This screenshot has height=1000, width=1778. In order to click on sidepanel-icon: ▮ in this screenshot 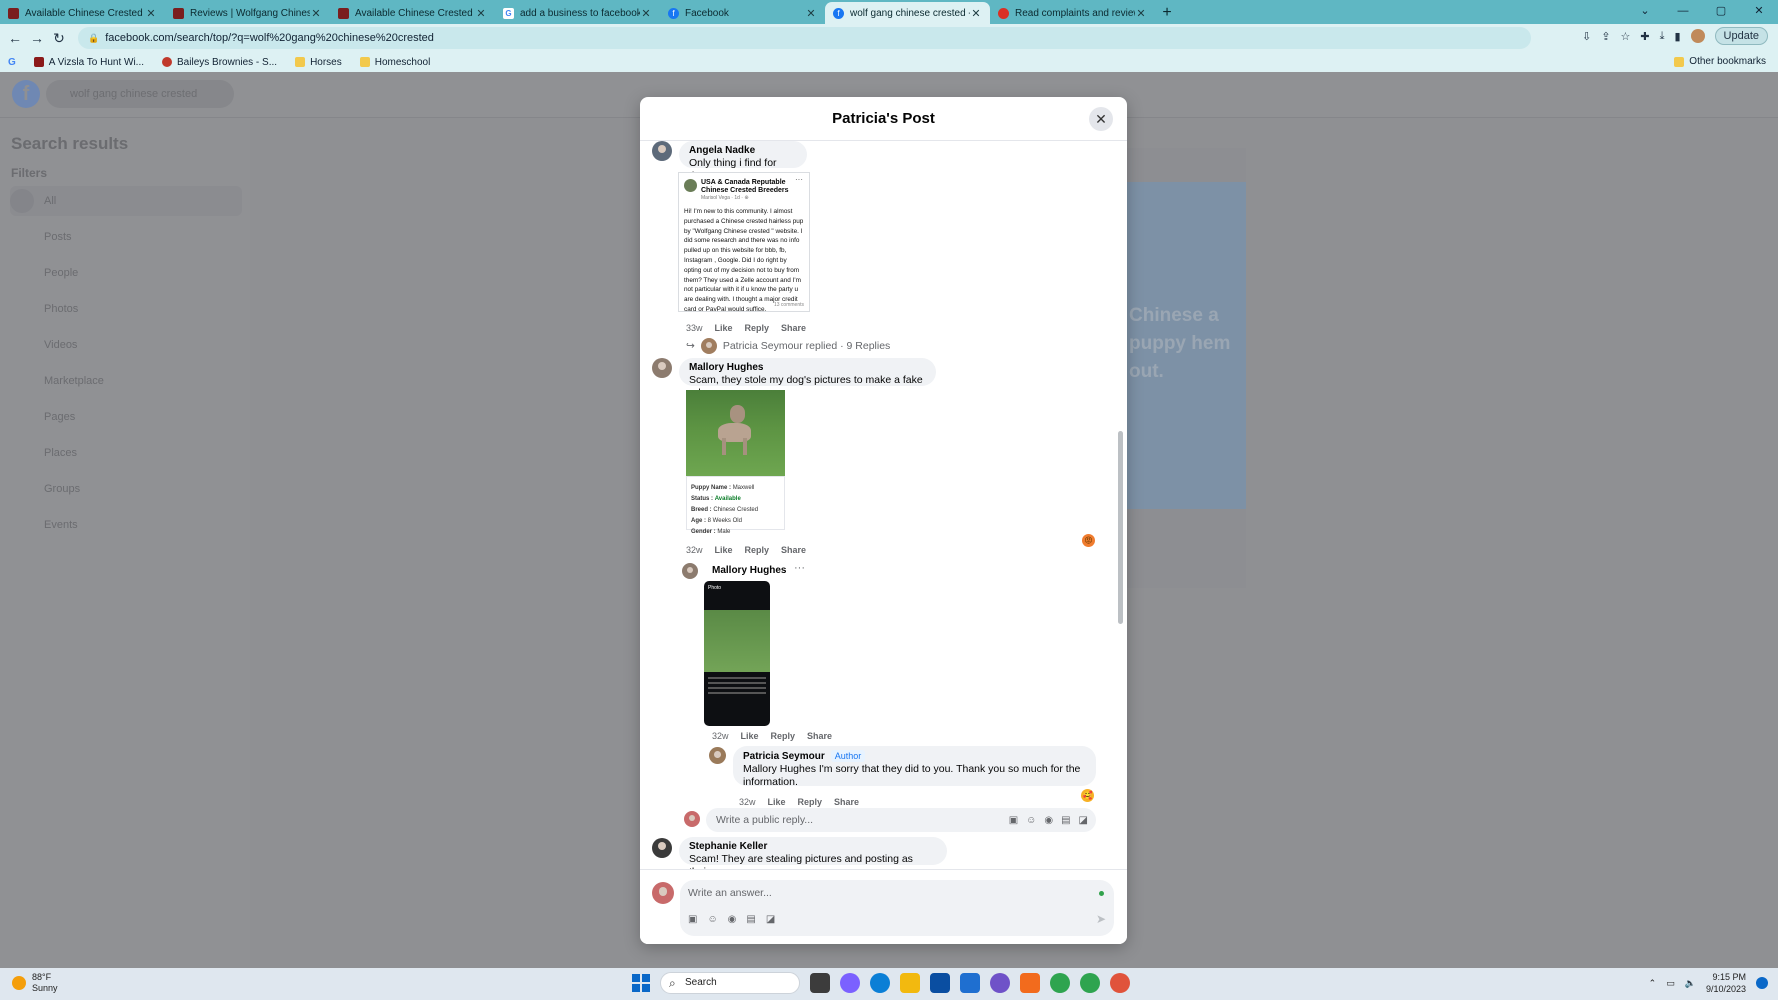, I will do `click(1677, 36)`.